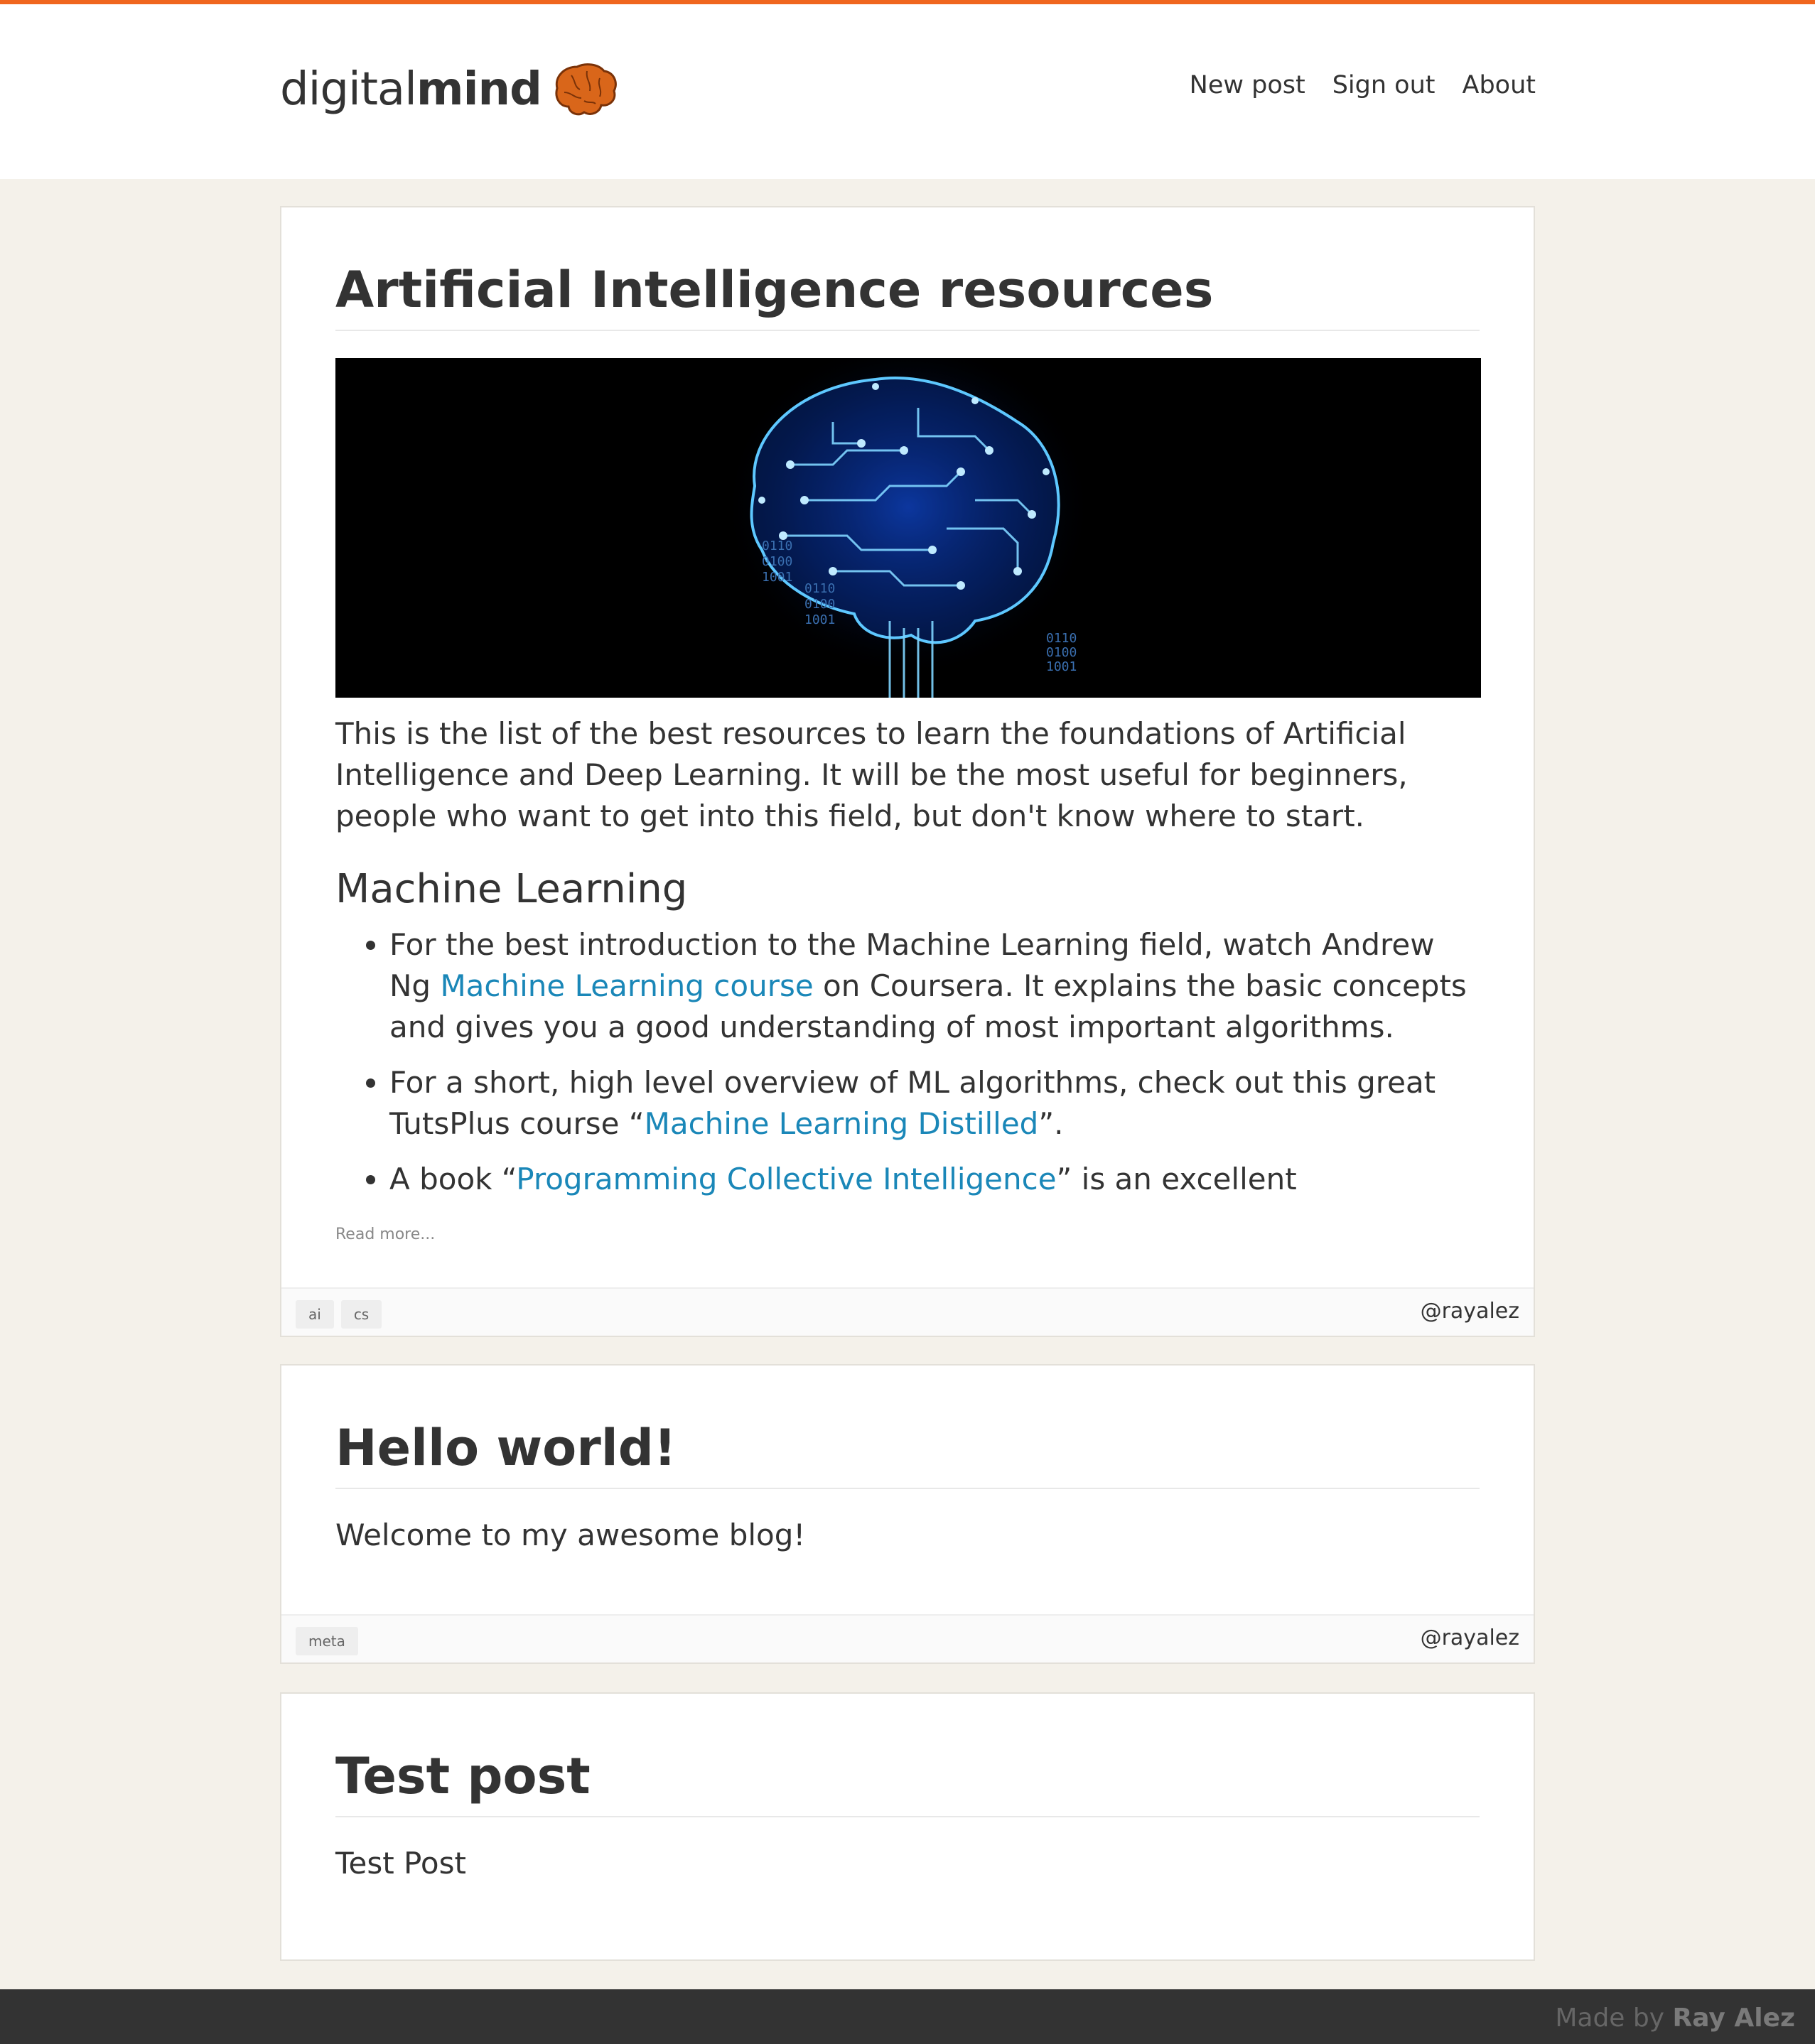 The image size is (1815, 2044). I want to click on post-footer: meta @rayalez, so click(907, 1638).